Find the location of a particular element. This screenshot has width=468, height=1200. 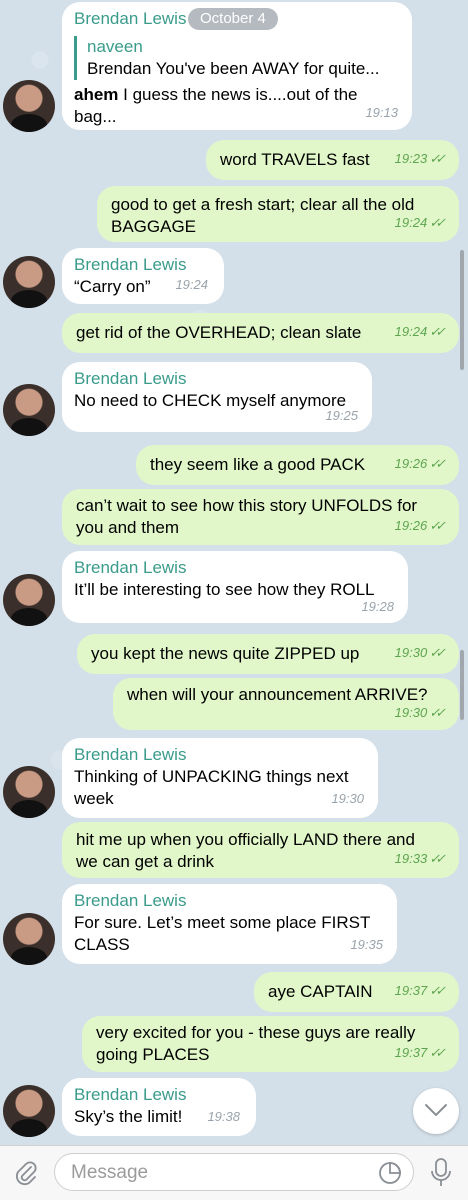

message-incoming: Brendan Lewis Sky’s the limit! 19:38 is located at coordinates (159, 1107).